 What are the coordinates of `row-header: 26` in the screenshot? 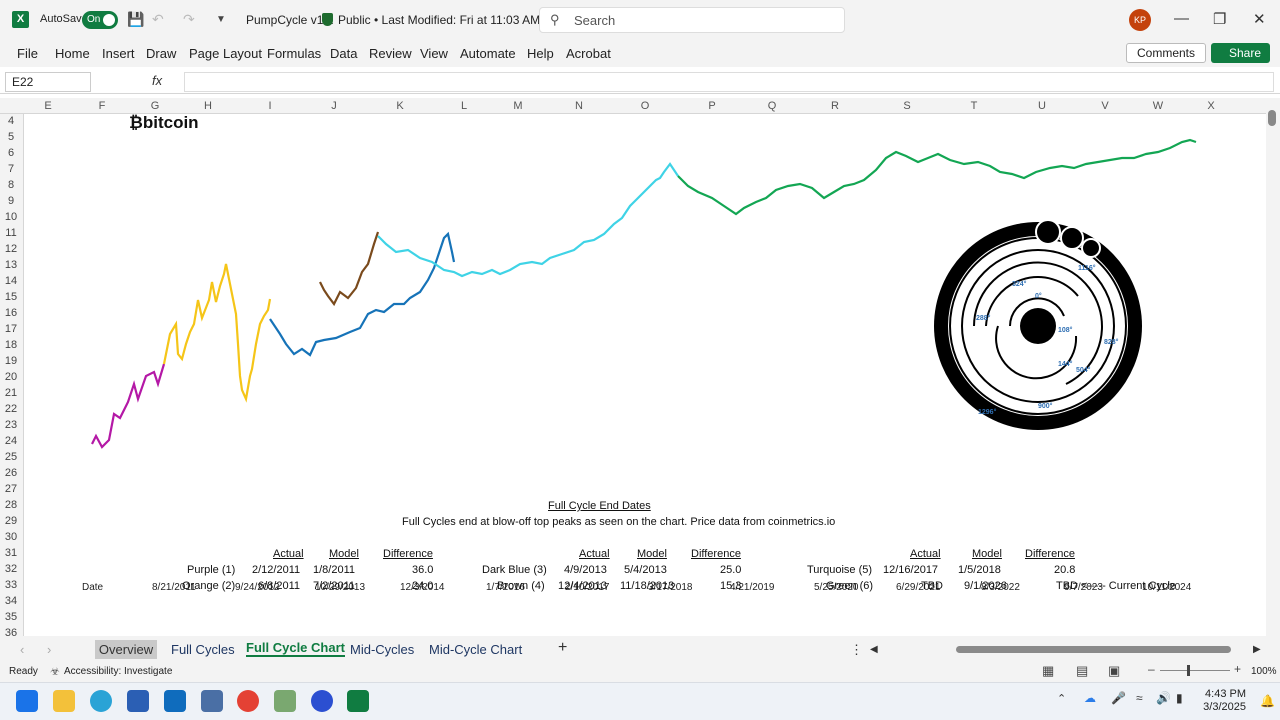 It's located at (11, 473).